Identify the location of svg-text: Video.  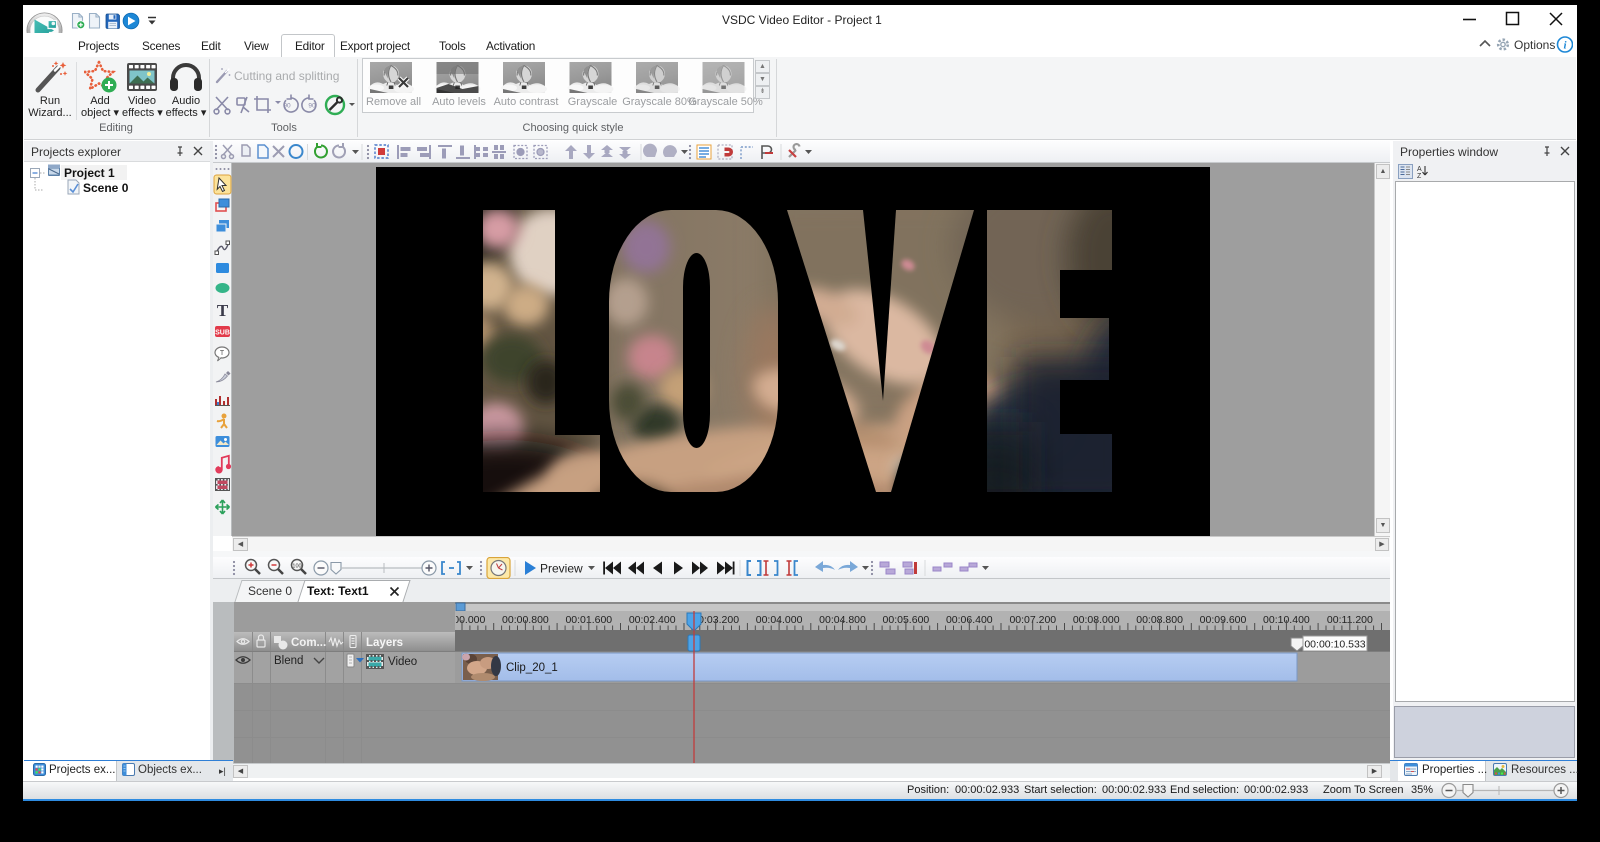
(402, 662).